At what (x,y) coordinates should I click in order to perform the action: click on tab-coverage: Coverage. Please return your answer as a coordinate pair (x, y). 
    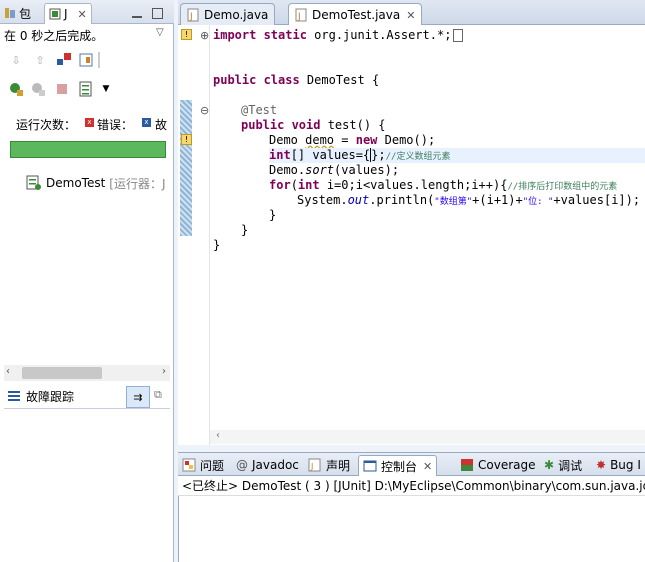
    Looking at the image, I should click on (498, 465).